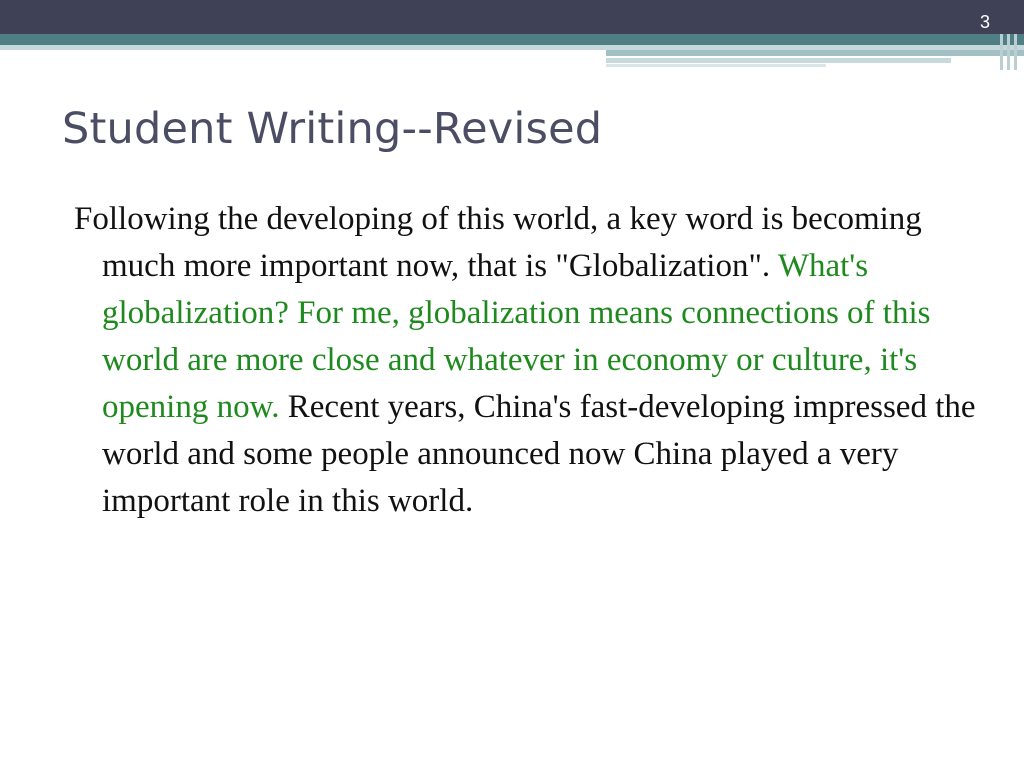  I want to click on slide-title: Student Writing--Revised, so click(332, 129).